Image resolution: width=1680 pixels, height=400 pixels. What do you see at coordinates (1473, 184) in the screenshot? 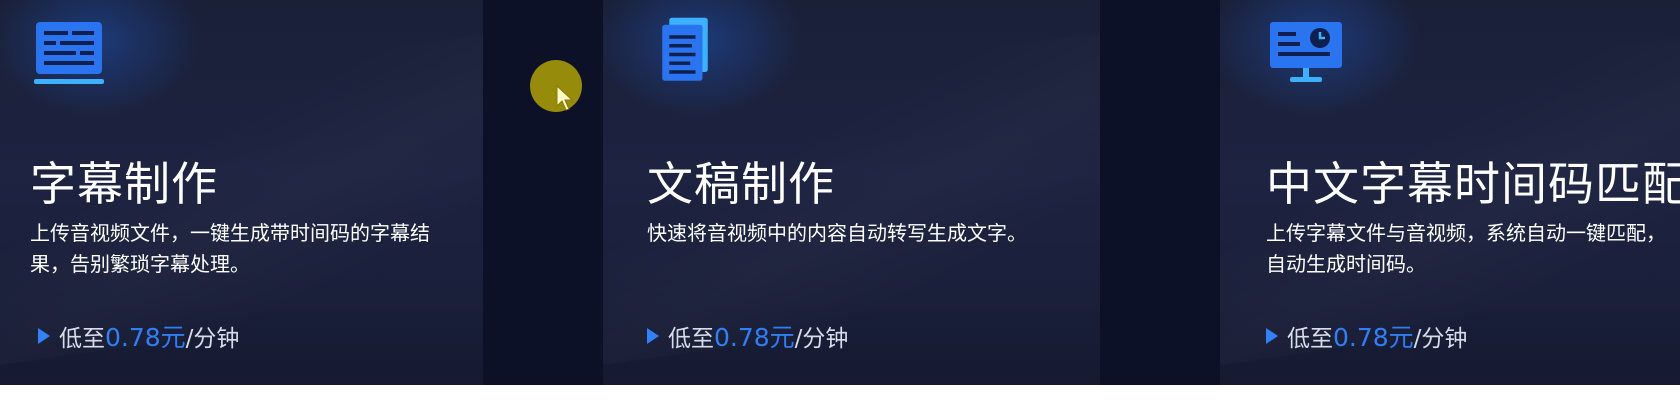
I see `card-title: 中文字幕时间码匹配` at bounding box center [1473, 184].